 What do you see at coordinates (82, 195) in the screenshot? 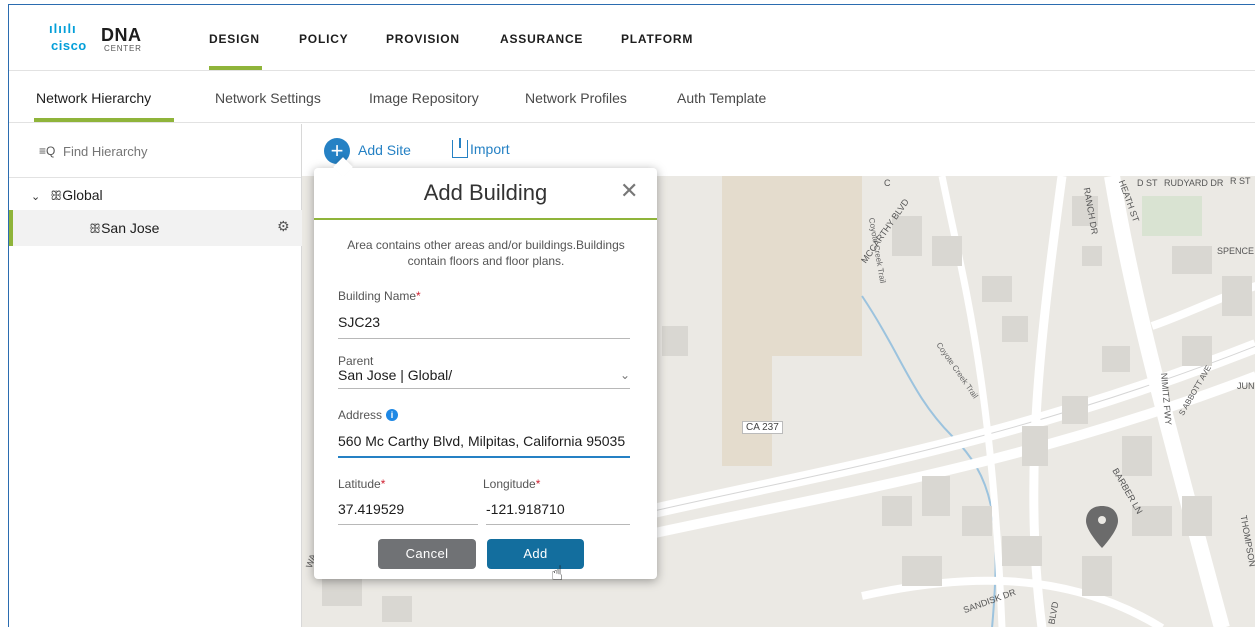
I see `tree-item-label: Global` at bounding box center [82, 195].